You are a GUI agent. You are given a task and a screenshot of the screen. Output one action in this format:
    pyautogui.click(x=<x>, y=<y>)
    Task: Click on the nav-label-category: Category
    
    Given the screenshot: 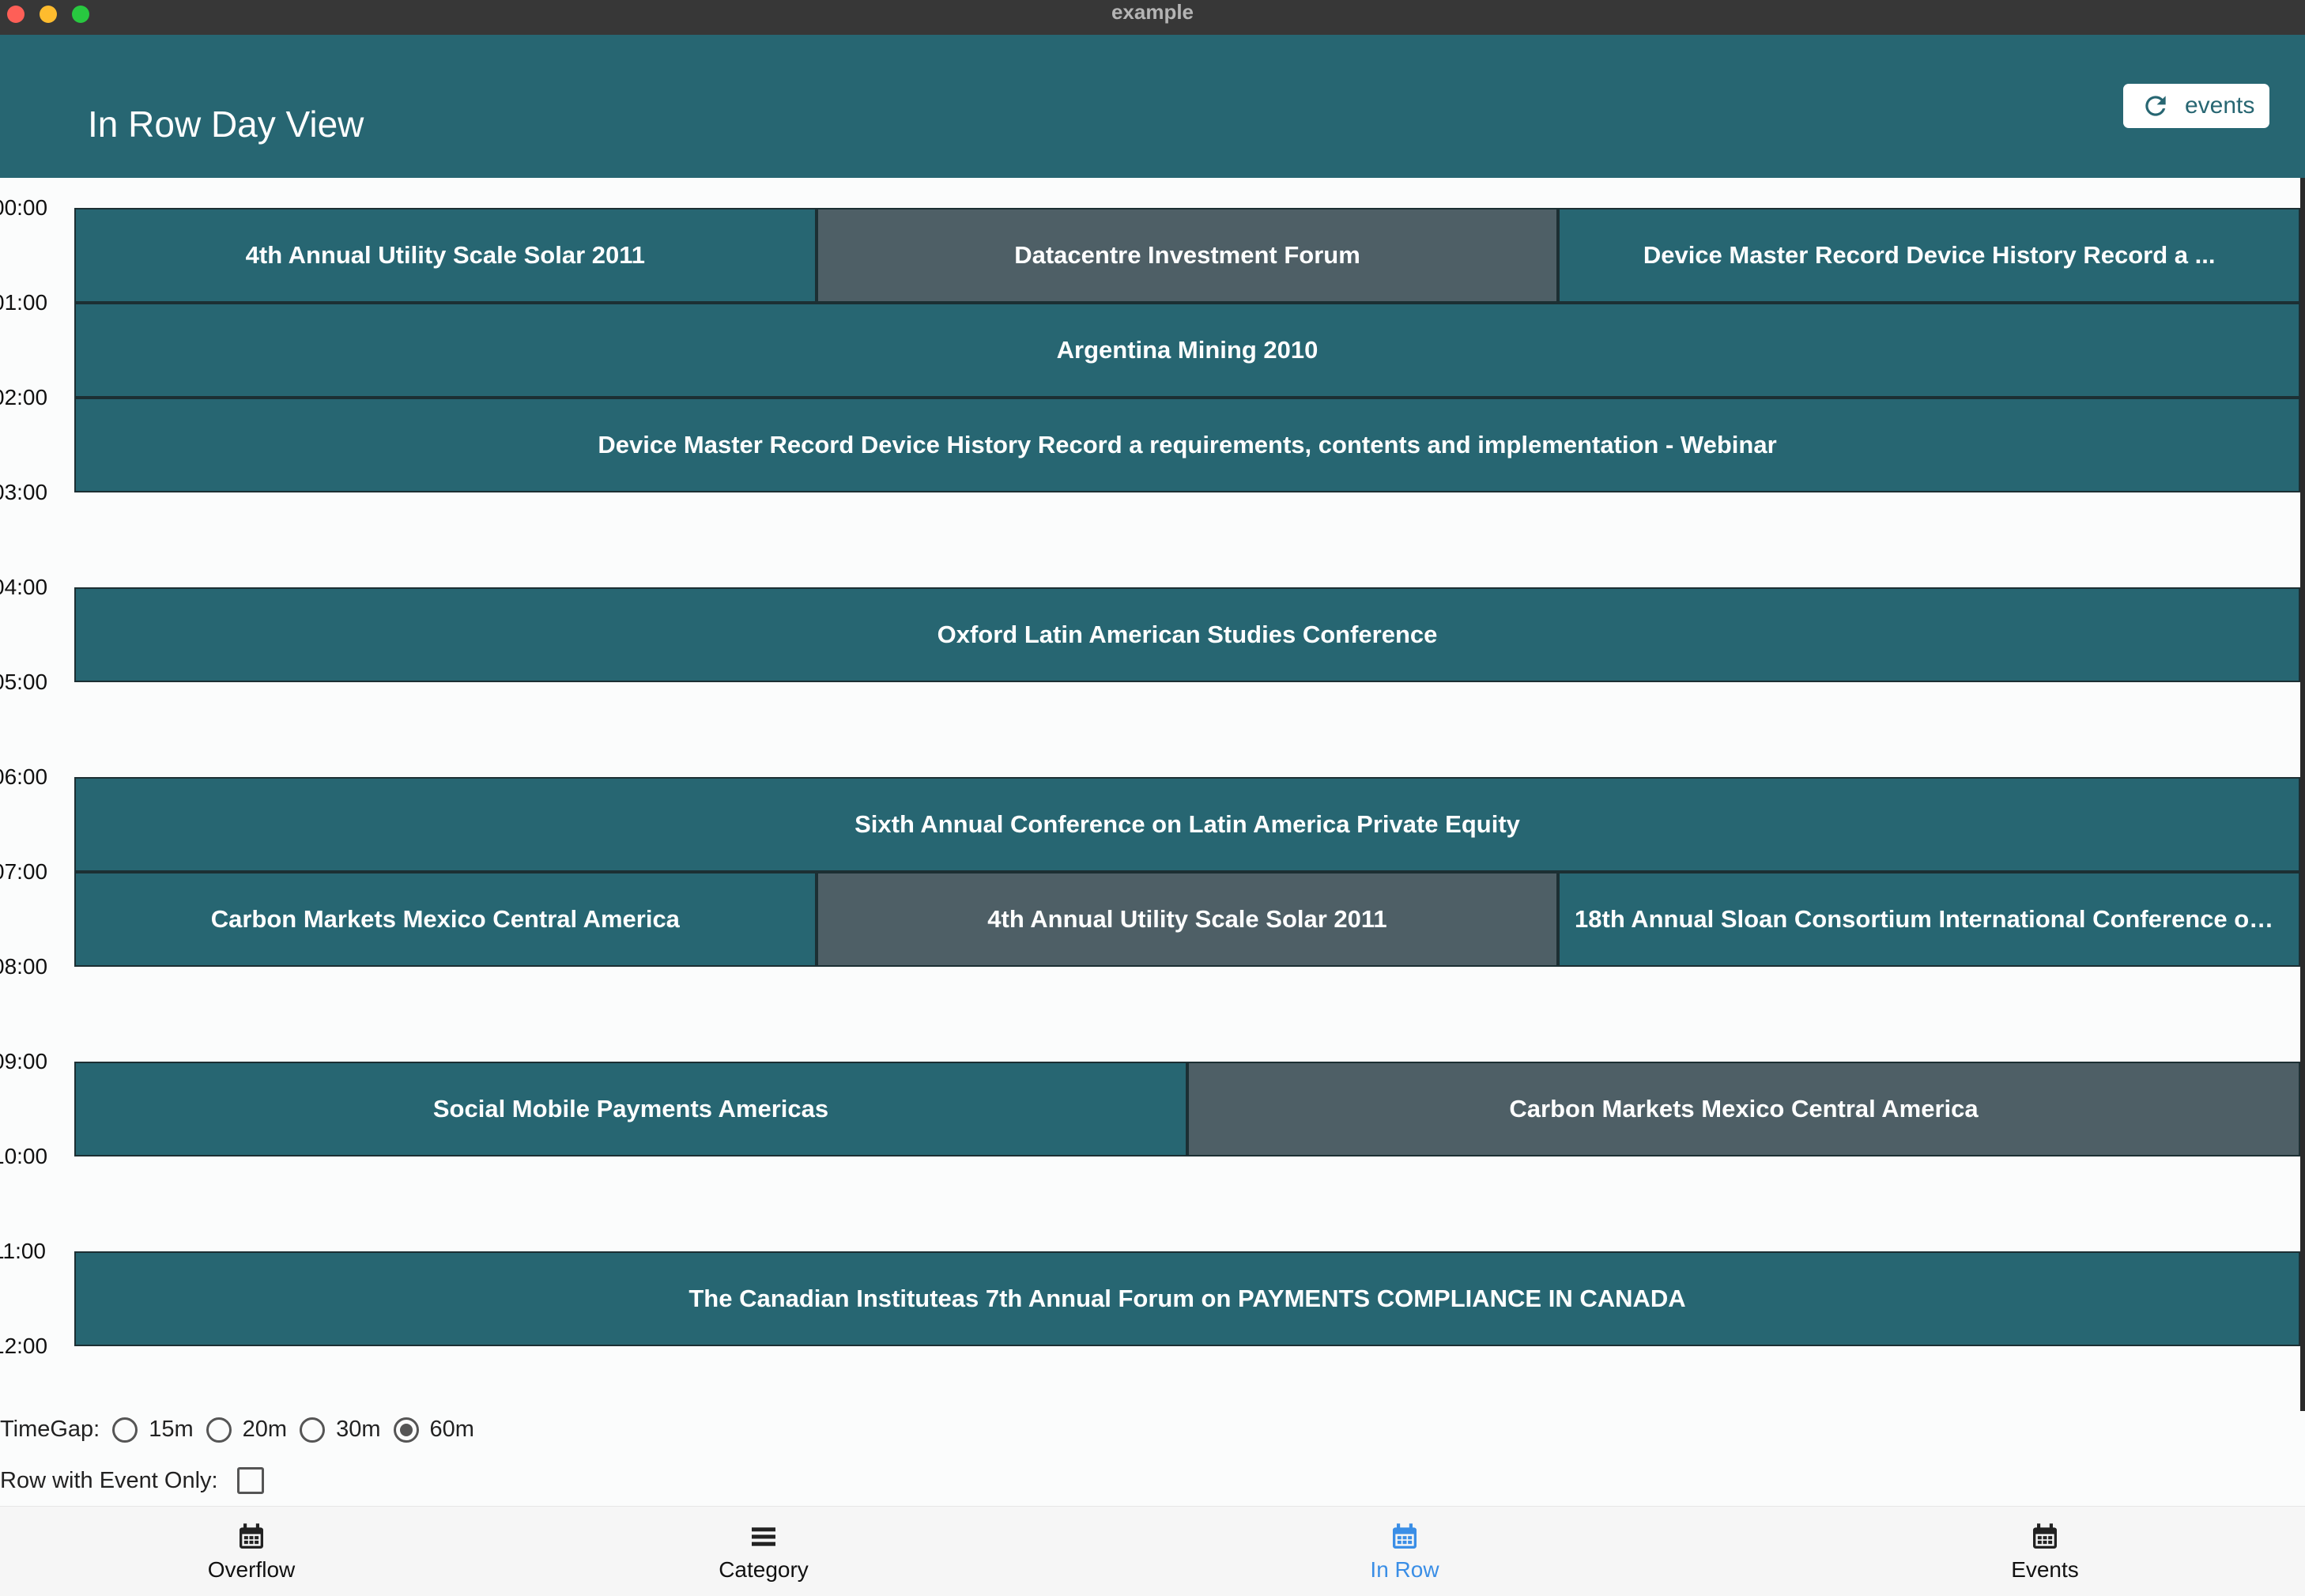 What is the action you would take?
    pyautogui.click(x=764, y=1569)
    